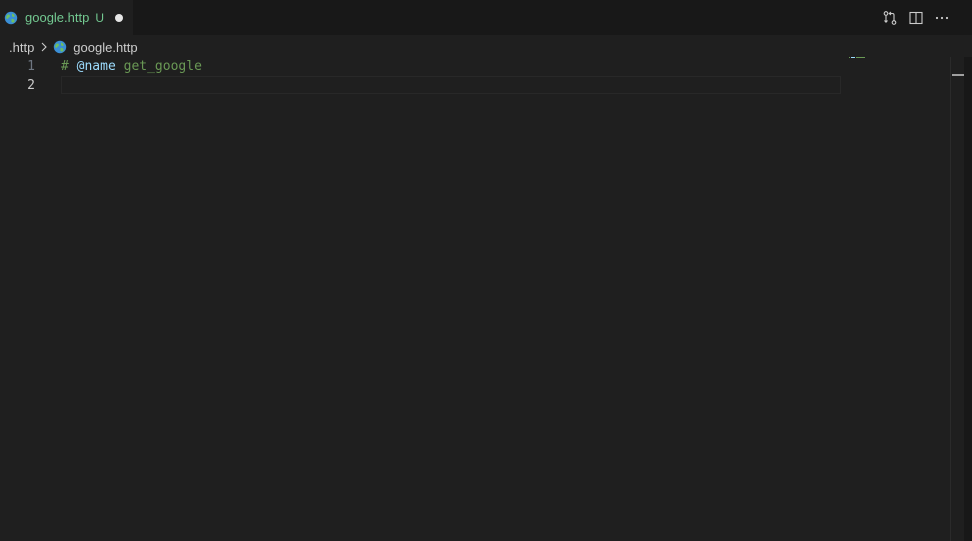 Image resolution: width=972 pixels, height=541 pixels. Describe the element at coordinates (100, 17) in the screenshot. I see `untracked-status-badge: U` at that location.